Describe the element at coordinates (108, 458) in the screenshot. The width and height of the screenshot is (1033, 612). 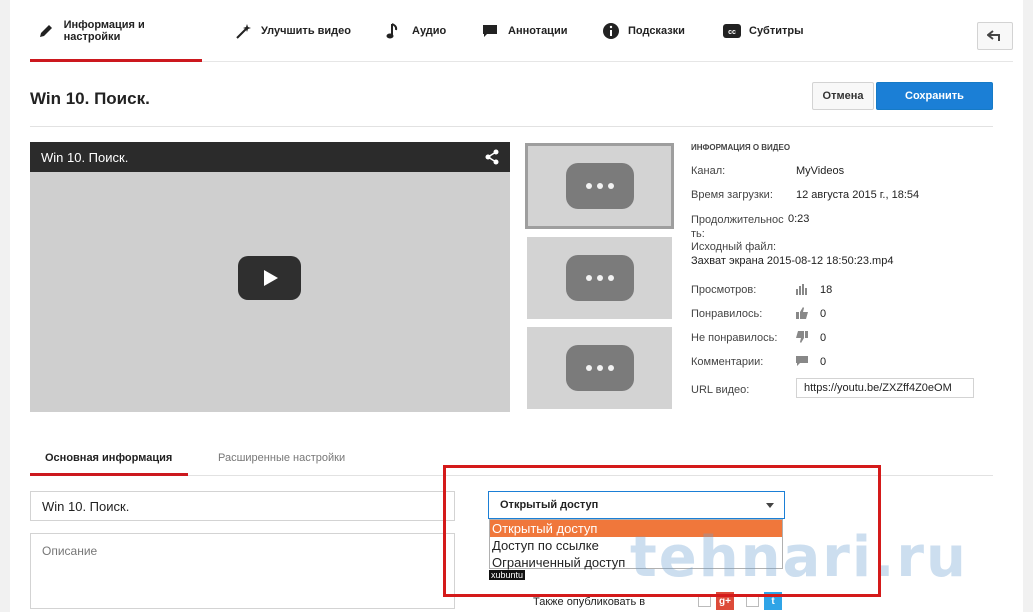
I see `tab-basic-info: Основная информация` at that location.